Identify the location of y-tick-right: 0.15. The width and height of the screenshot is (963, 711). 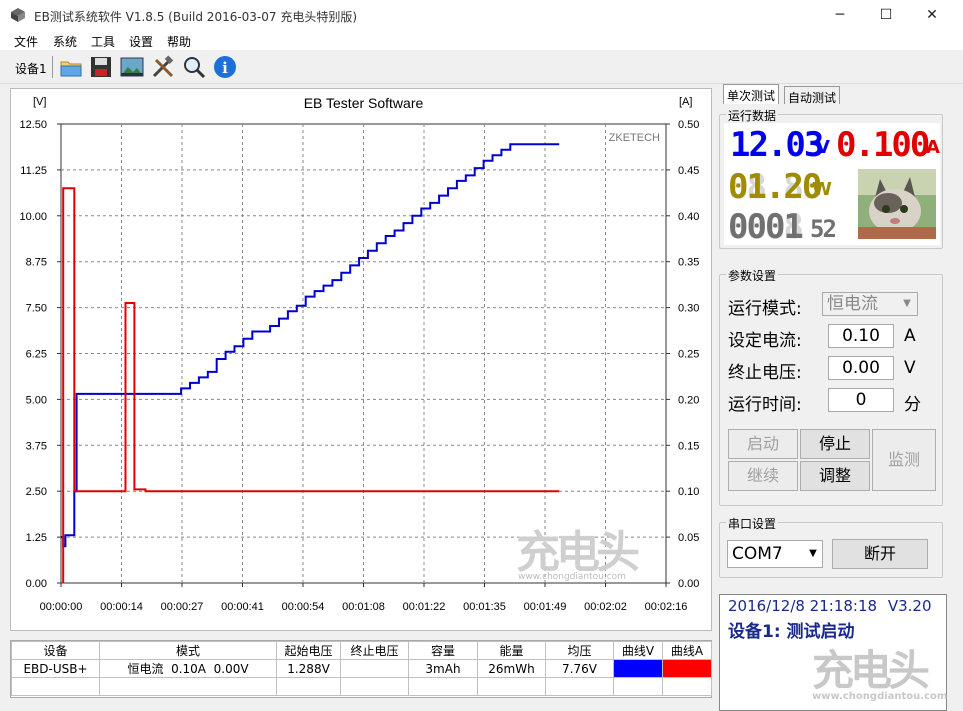
(688, 446).